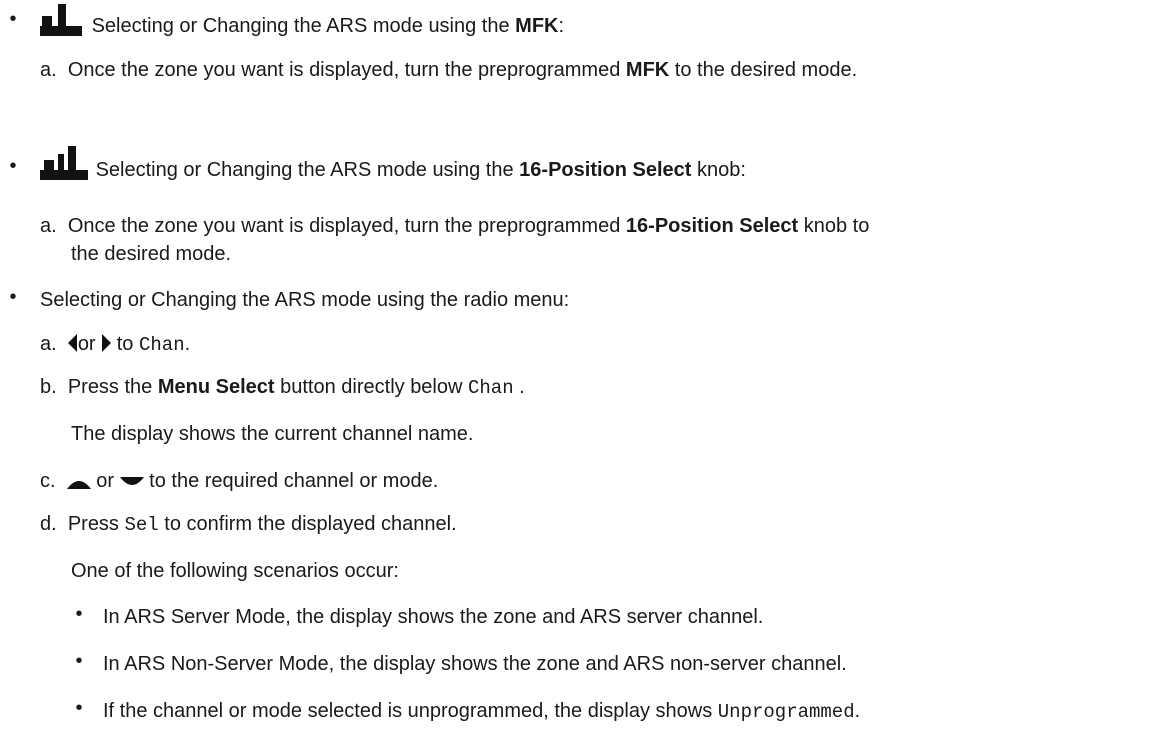 The image size is (1158, 750). I want to click on step-a-continued: the desired mode., so click(151, 254).